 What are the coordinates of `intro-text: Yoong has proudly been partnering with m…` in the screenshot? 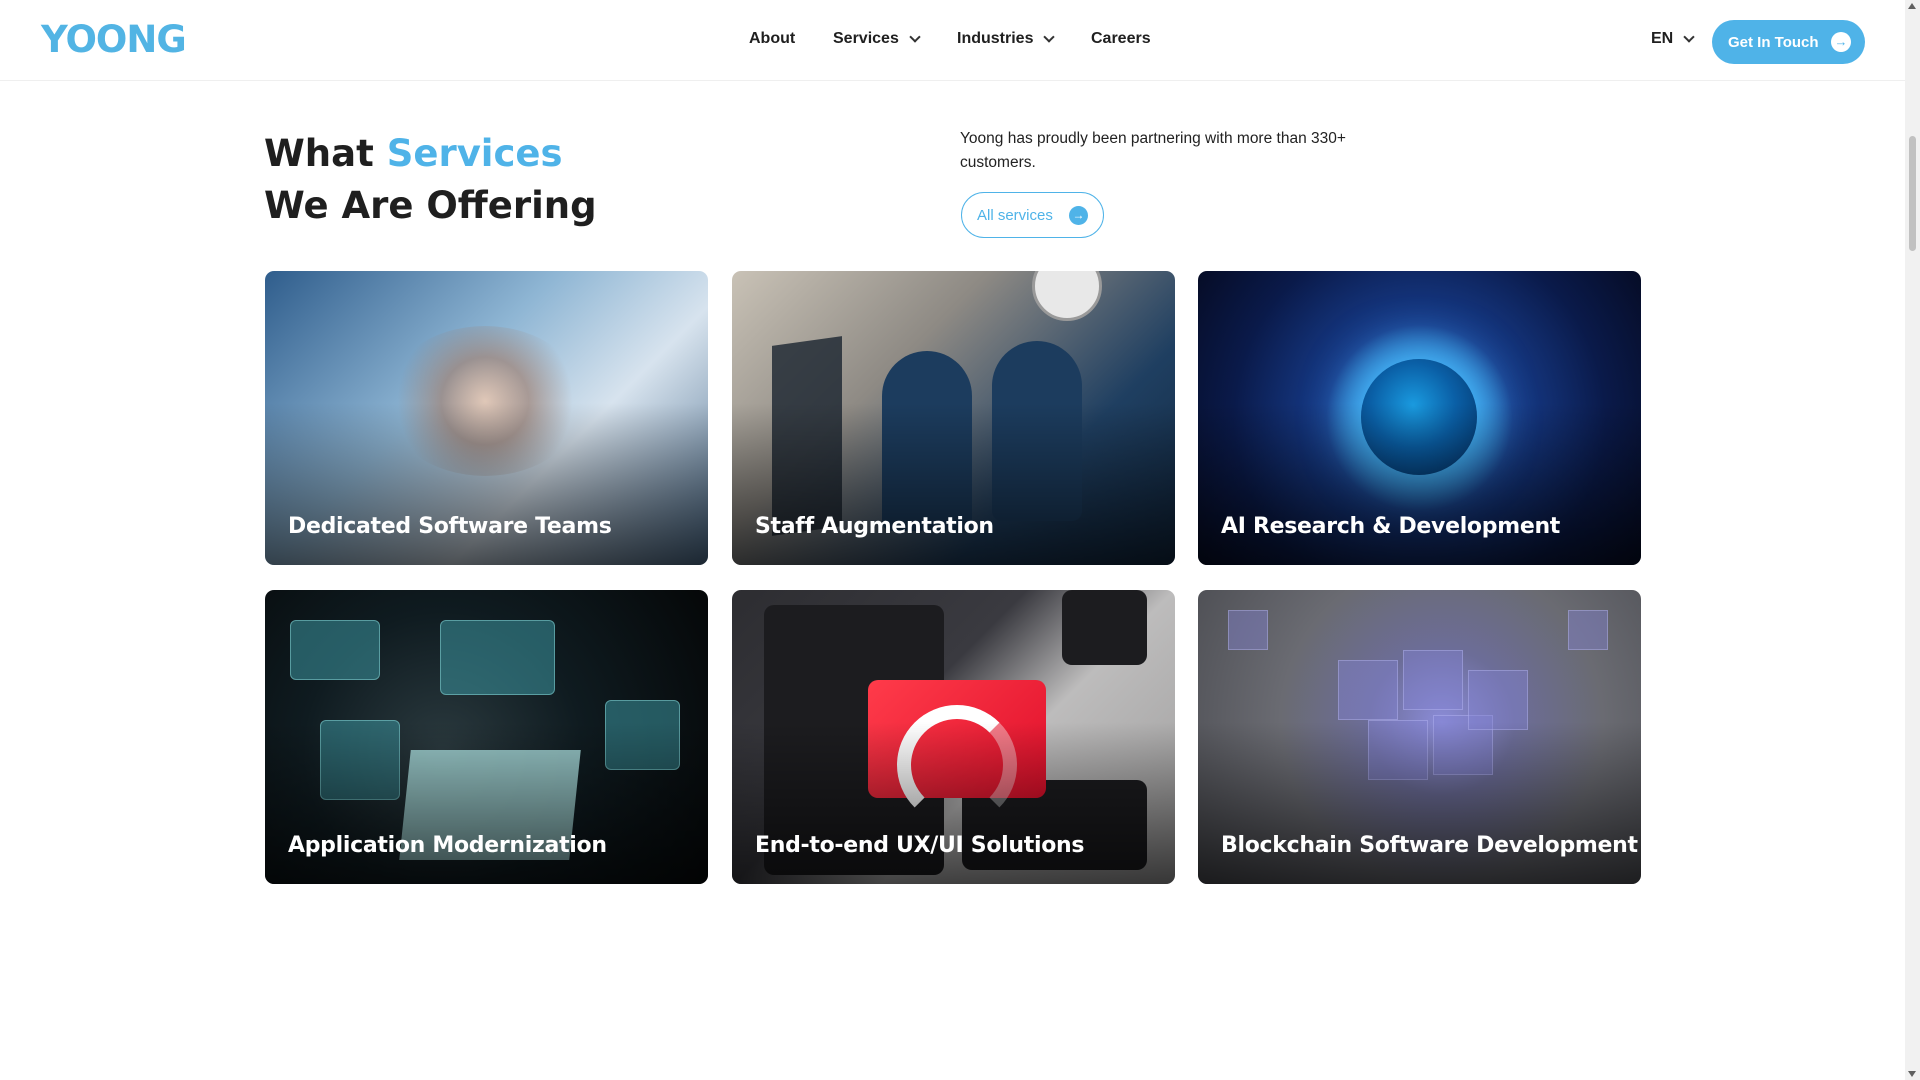 It's located at (1153, 150).